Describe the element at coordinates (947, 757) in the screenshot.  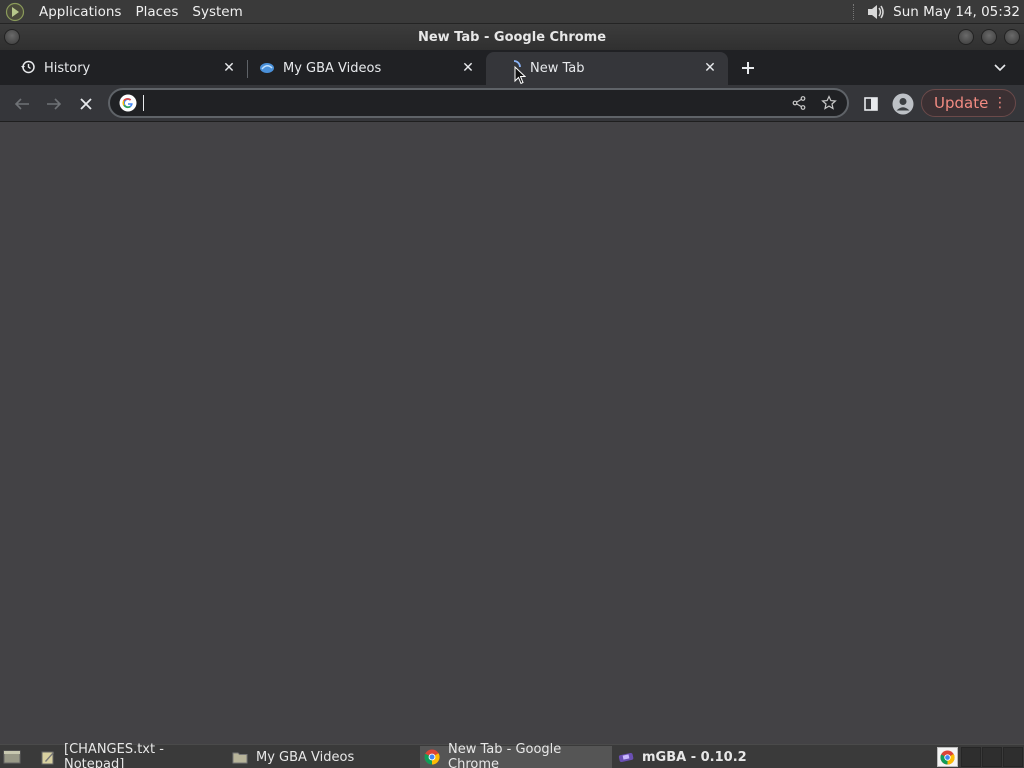
I see `tray-chrome-icon` at that location.